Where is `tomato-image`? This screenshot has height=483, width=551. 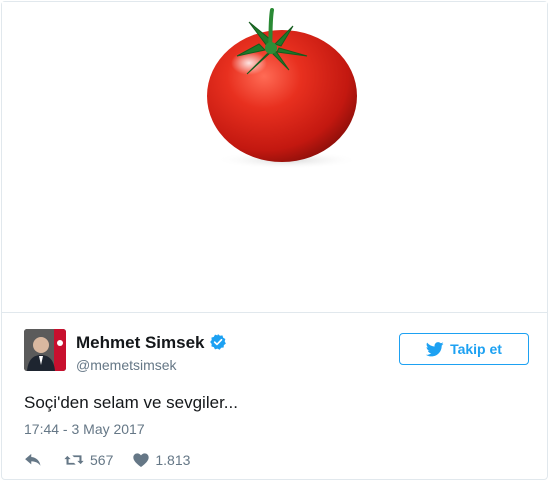
tomato-image is located at coordinates (283, 88).